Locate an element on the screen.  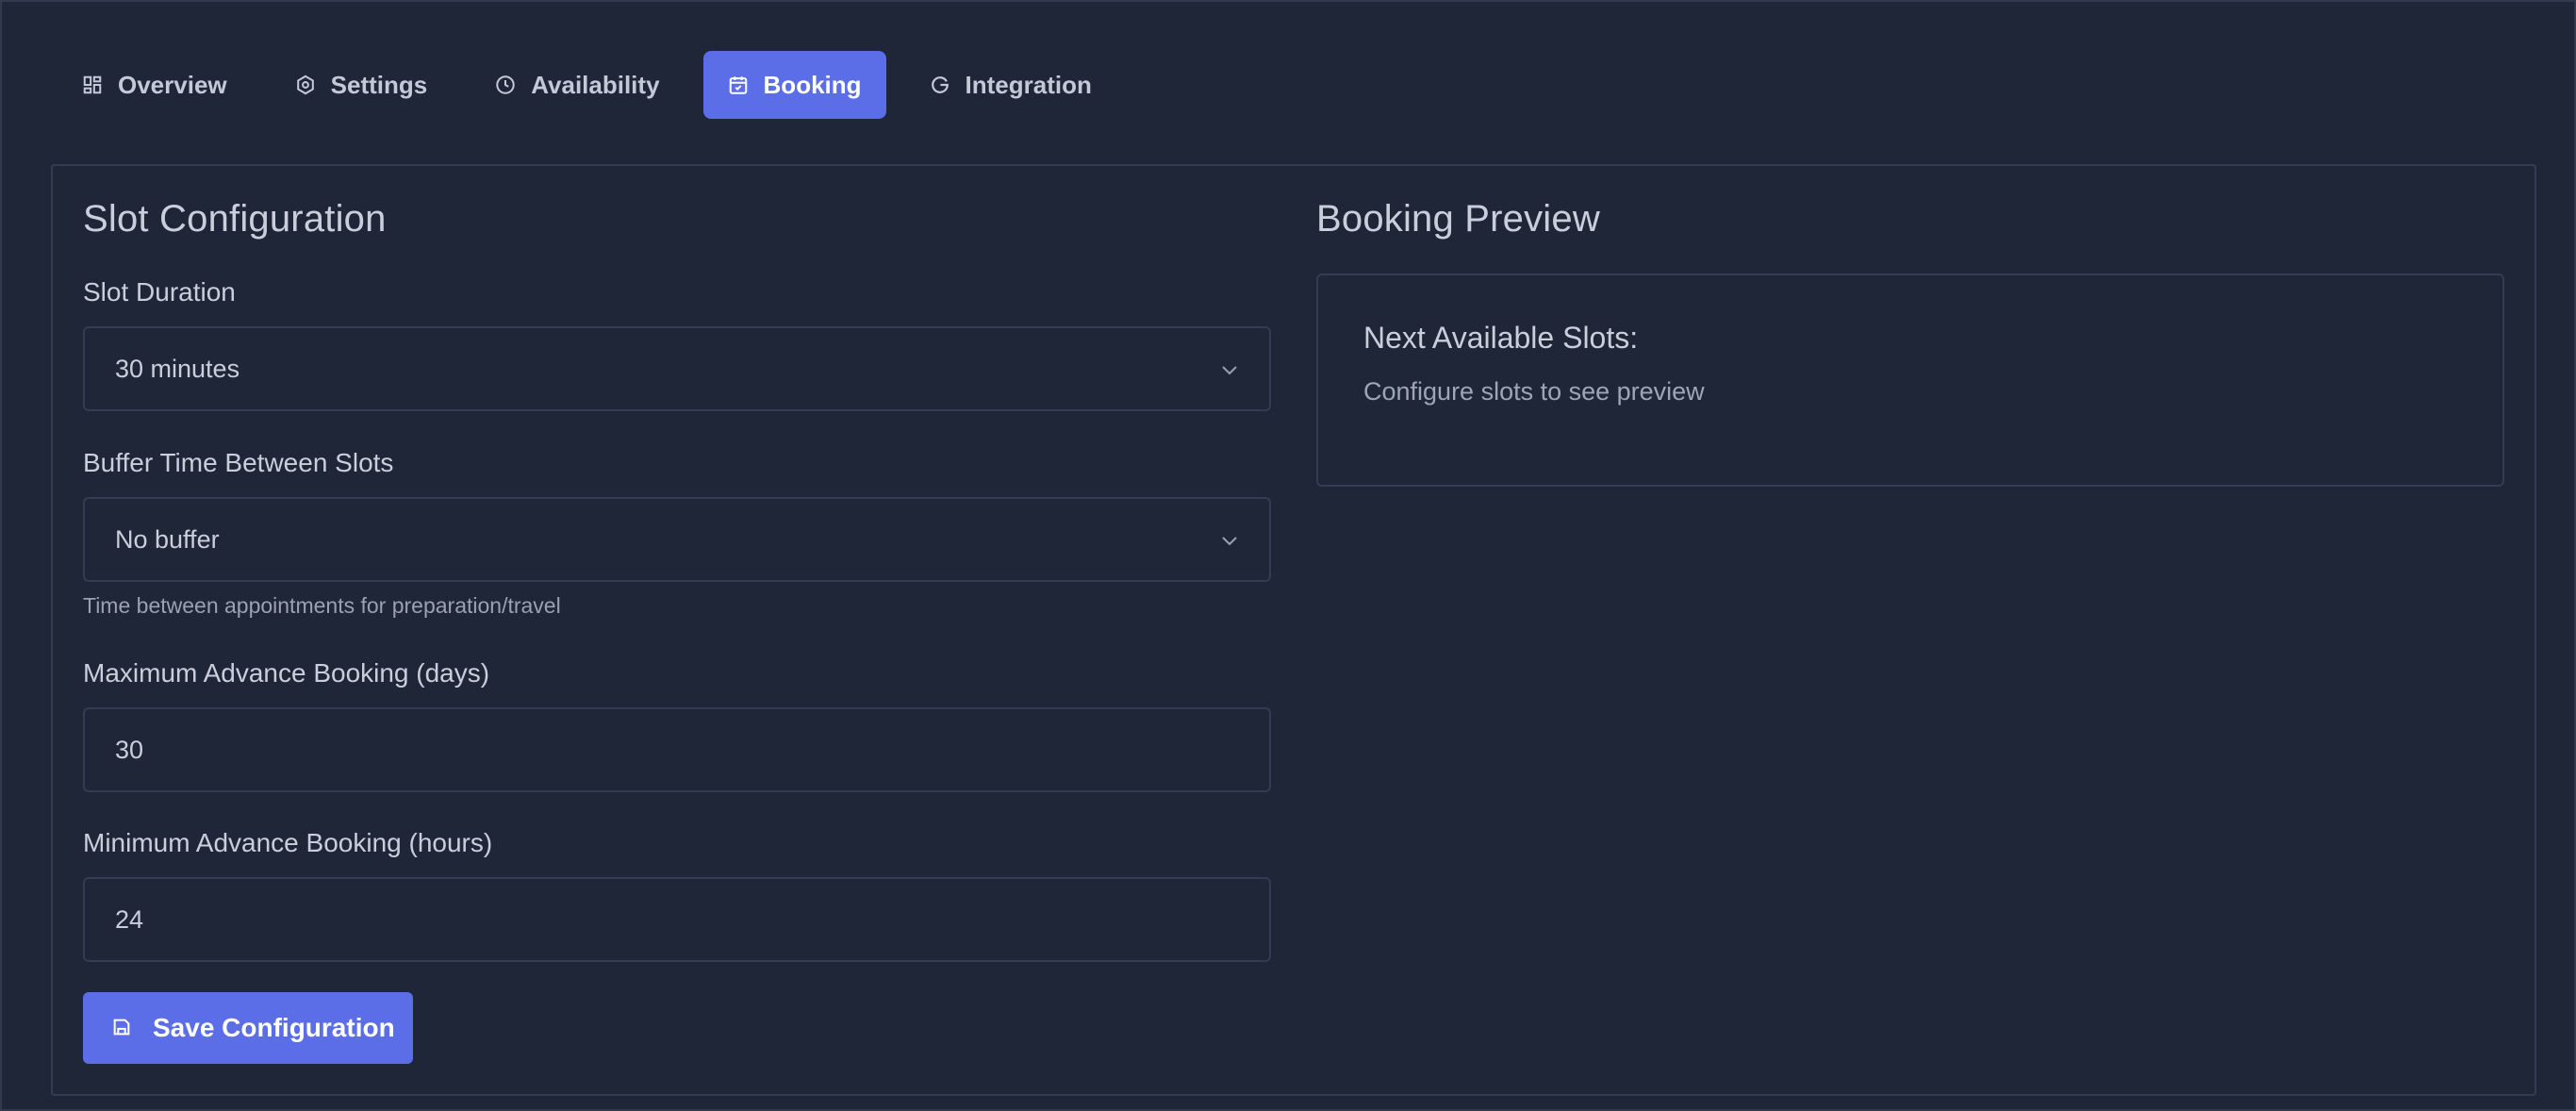
min-advance-value: 24 is located at coordinates (129, 919).